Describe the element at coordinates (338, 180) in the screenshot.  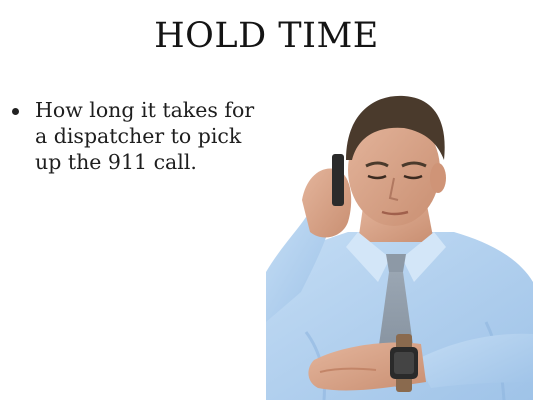
I see `phone-icon` at that location.